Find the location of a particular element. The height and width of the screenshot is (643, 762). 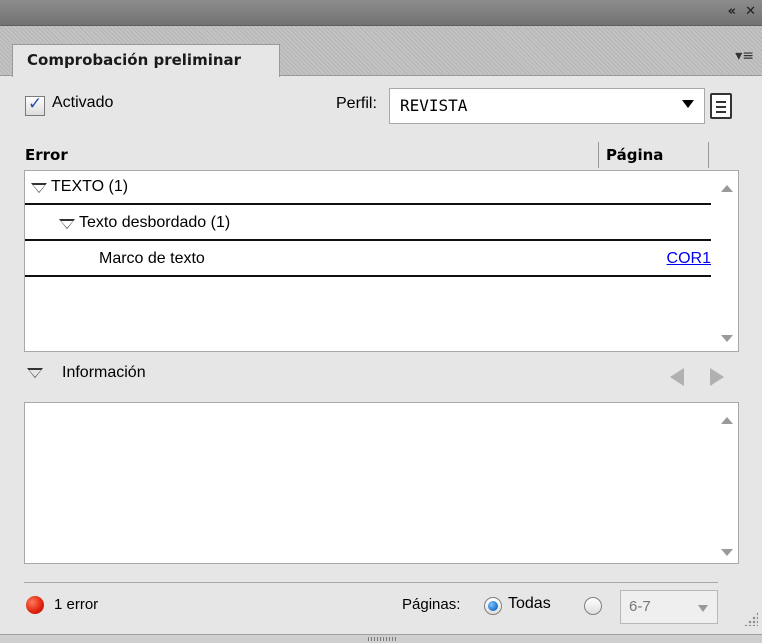

info-label: Información is located at coordinates (104, 372).